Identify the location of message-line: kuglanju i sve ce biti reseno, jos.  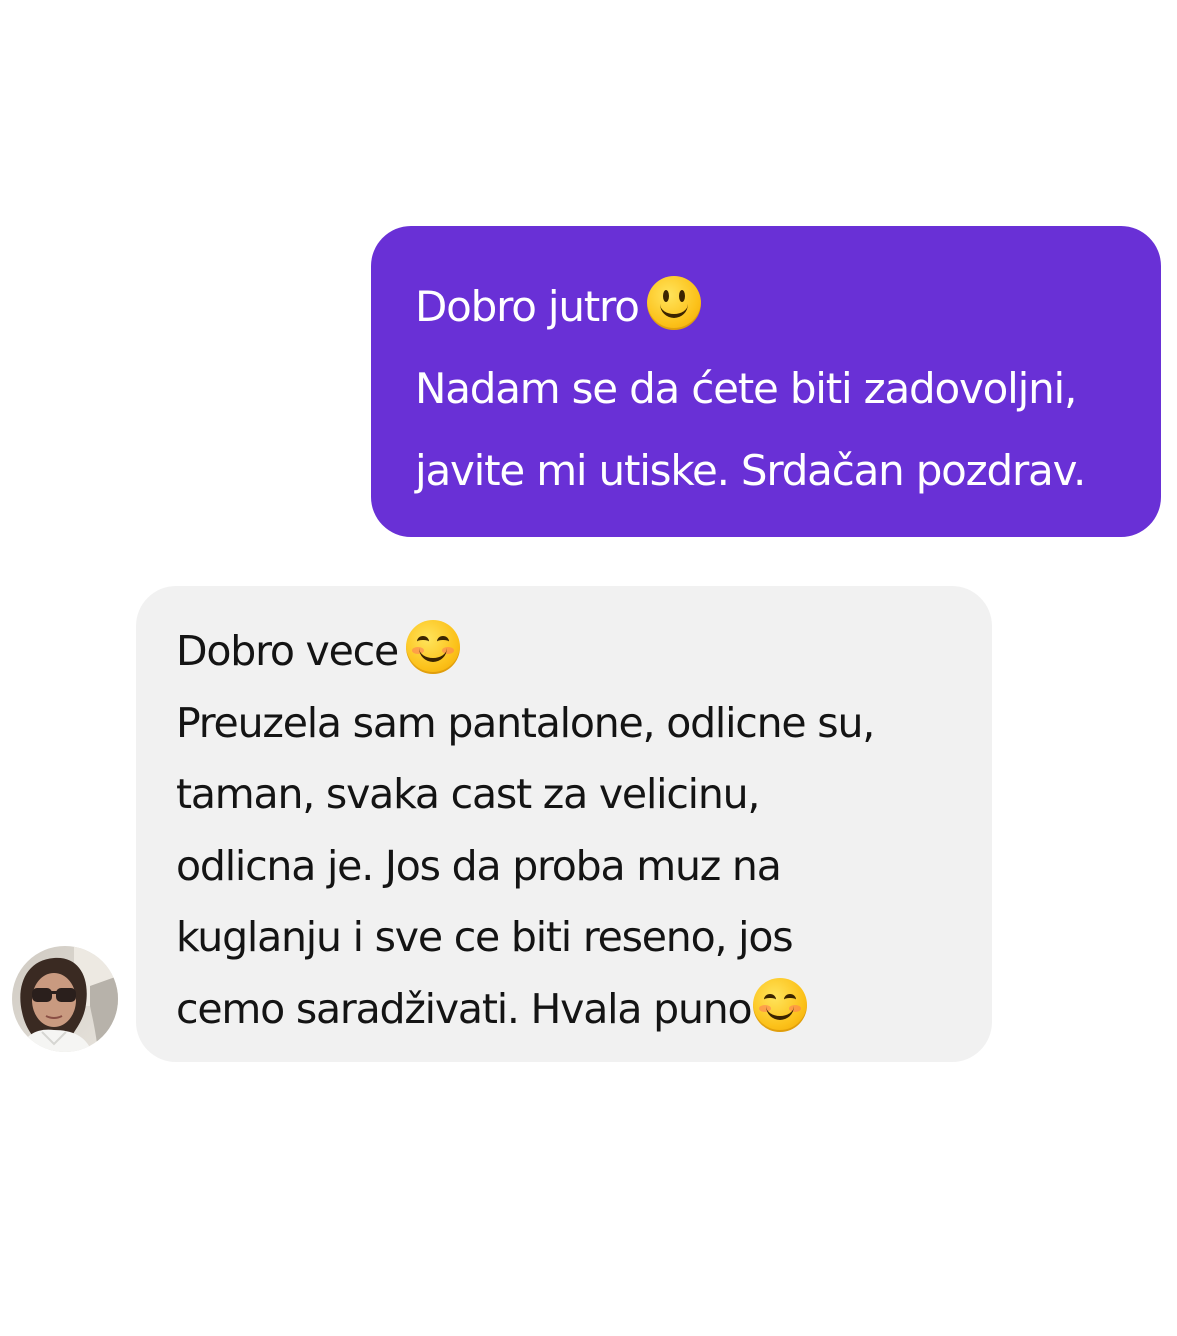
(485, 937).